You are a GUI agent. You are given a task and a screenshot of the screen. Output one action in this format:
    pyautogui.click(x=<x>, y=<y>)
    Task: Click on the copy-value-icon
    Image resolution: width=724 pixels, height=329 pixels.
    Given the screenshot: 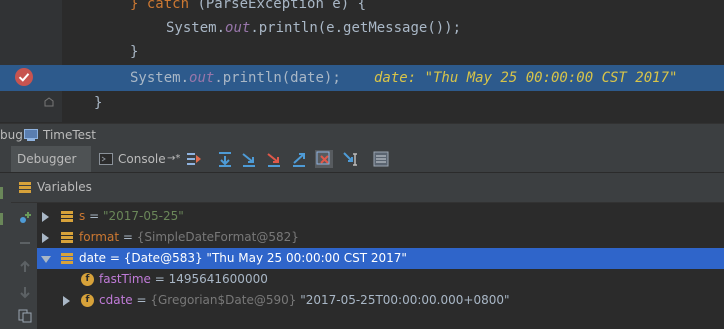 What is the action you would take?
    pyautogui.click(x=25, y=316)
    